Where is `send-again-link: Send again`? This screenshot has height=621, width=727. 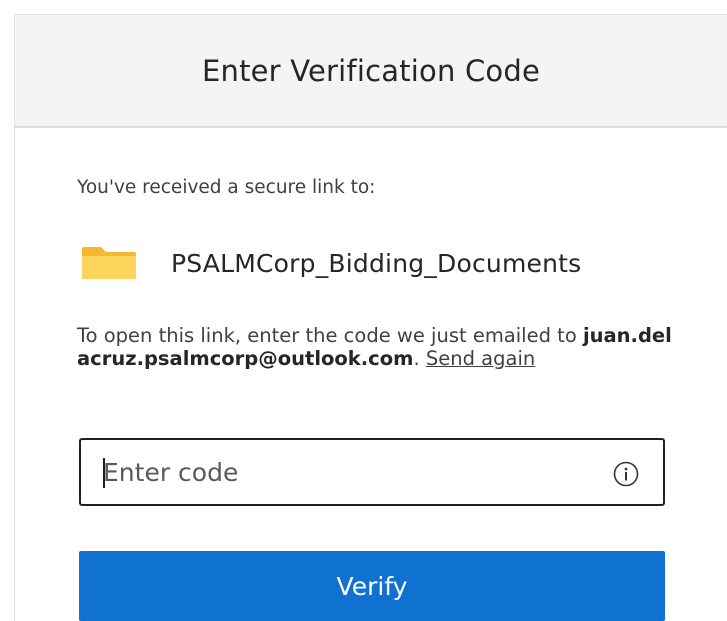 send-again-link: Send again is located at coordinates (480, 358).